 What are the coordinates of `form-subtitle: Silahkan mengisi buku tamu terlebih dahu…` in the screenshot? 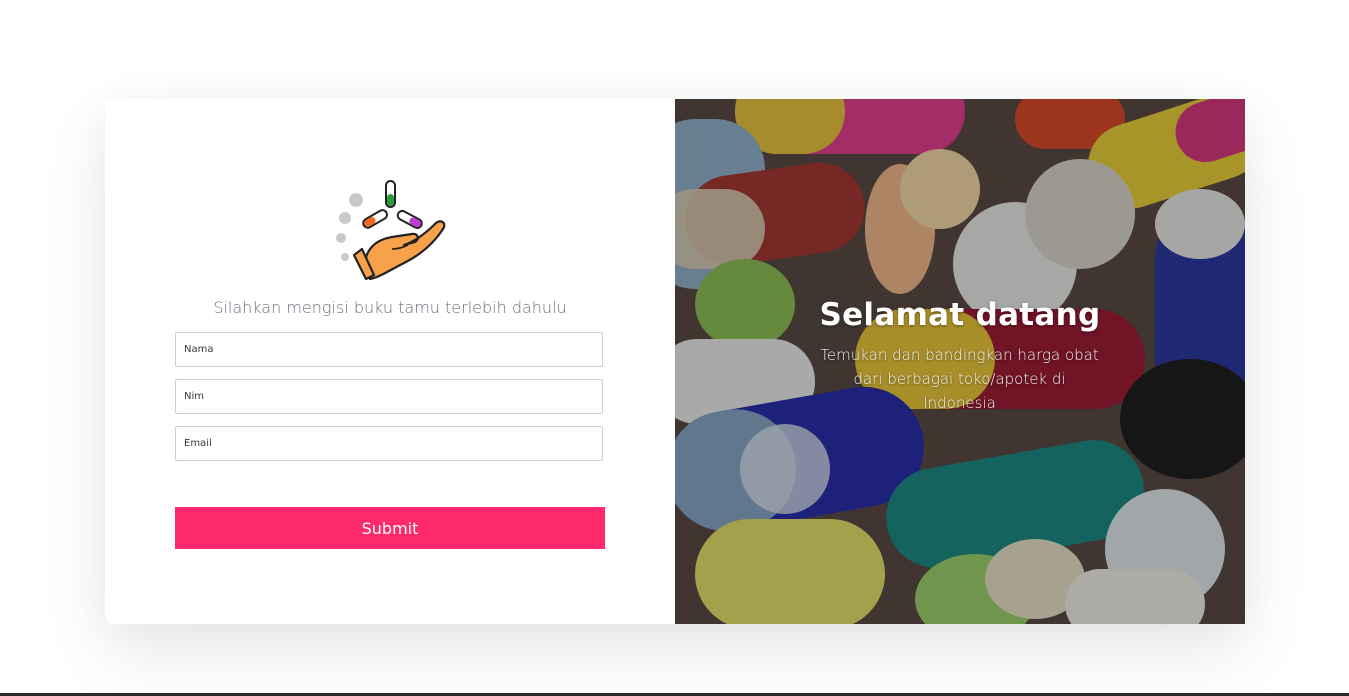 It's located at (390, 307).